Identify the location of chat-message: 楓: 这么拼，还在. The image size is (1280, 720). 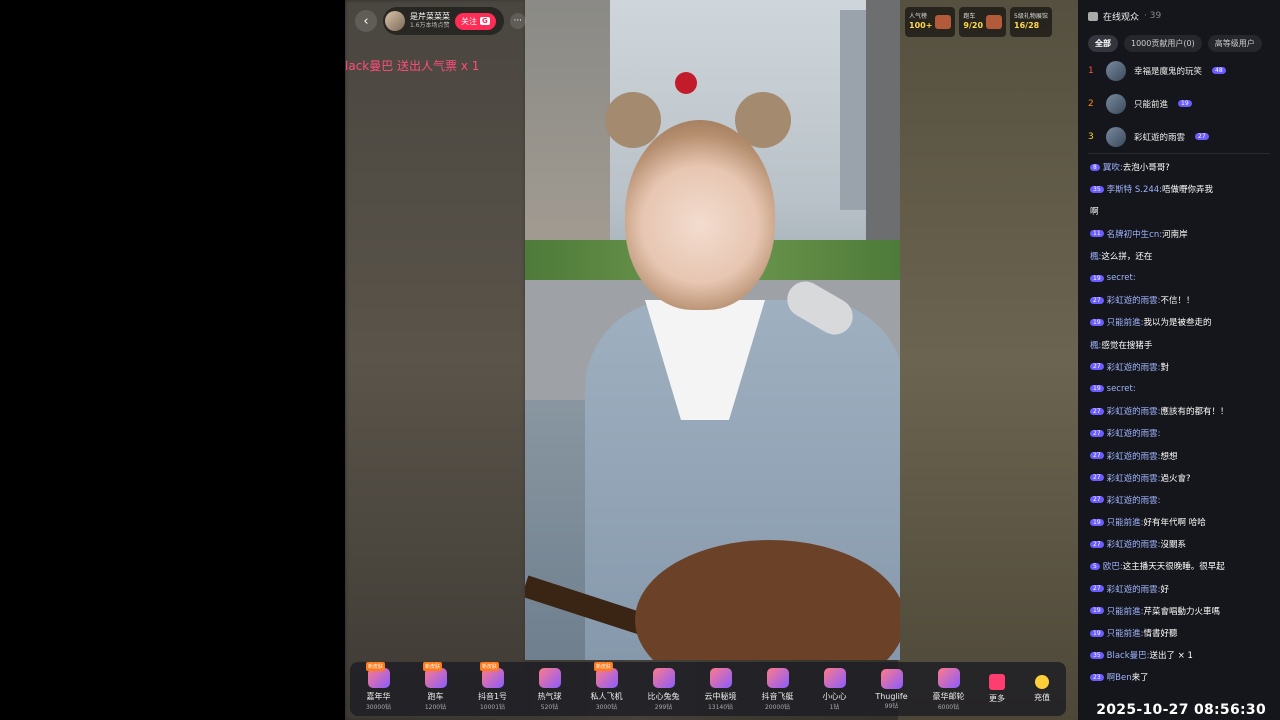
(1185, 256).